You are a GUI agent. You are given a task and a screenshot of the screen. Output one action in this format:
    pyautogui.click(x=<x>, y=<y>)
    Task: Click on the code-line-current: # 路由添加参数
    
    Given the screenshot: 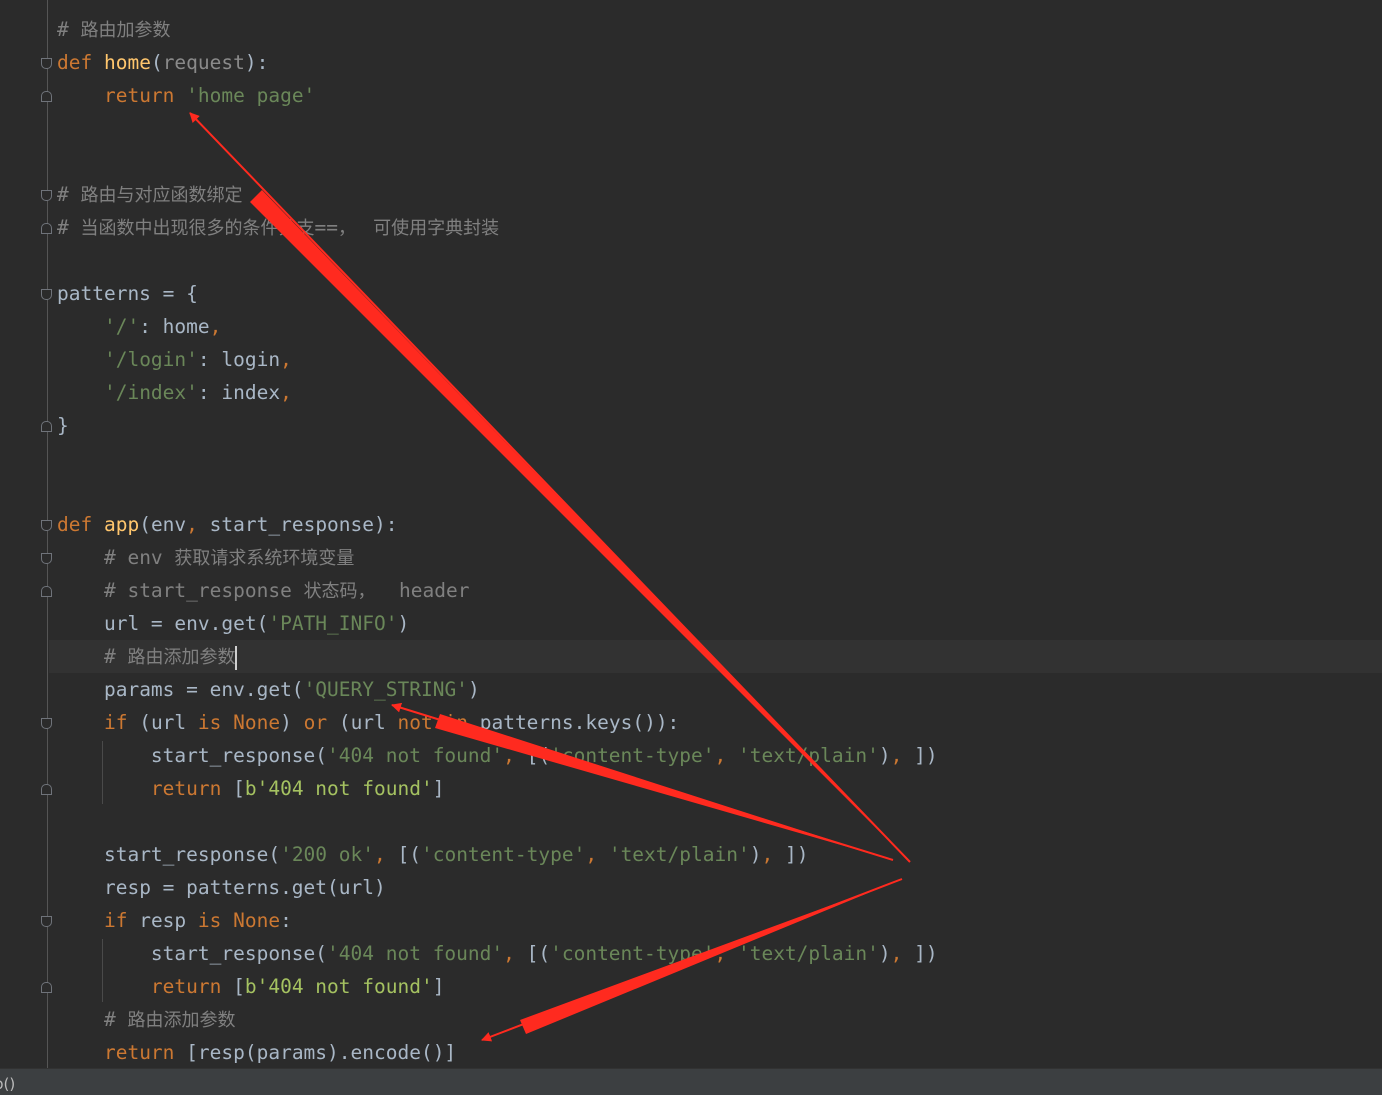 What is the action you would take?
    pyautogui.click(x=715, y=656)
    